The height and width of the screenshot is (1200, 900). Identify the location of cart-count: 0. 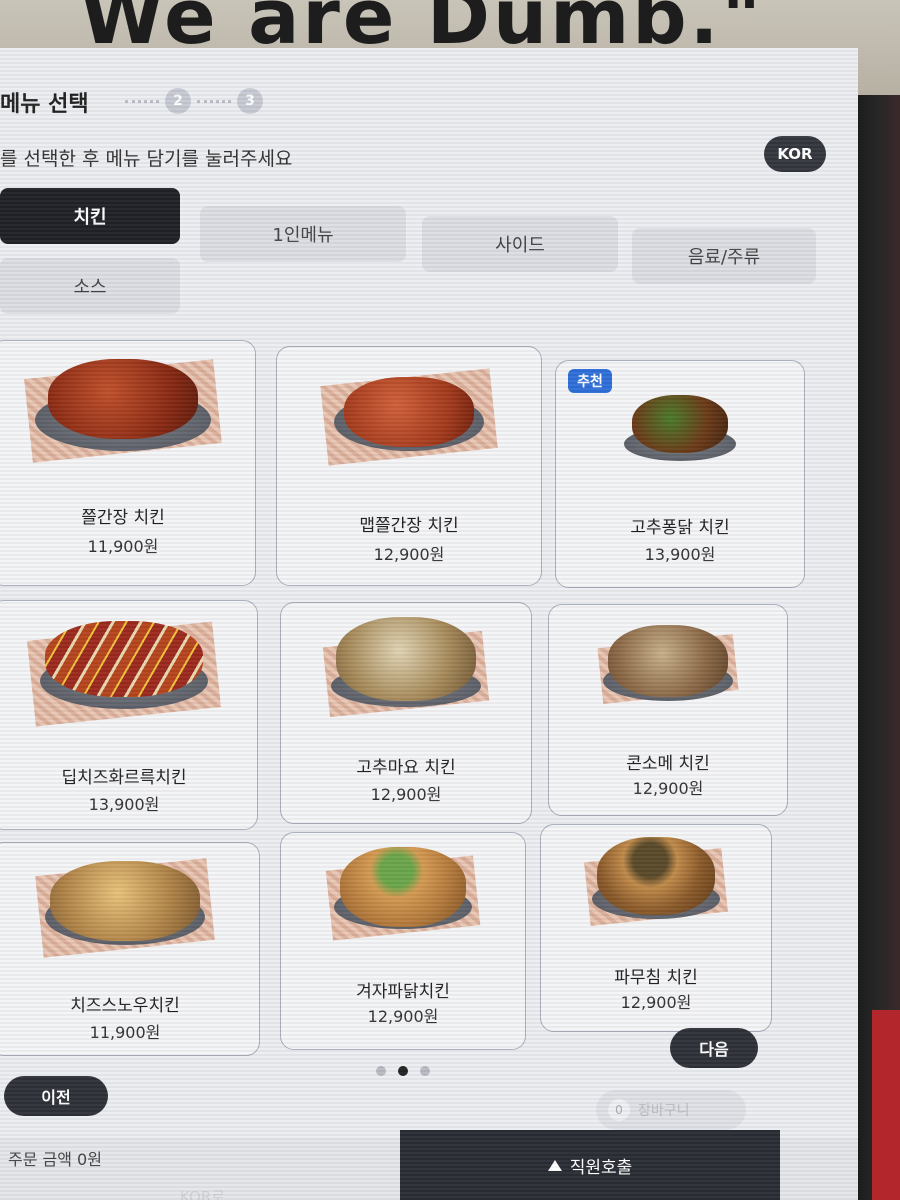
(619, 1110).